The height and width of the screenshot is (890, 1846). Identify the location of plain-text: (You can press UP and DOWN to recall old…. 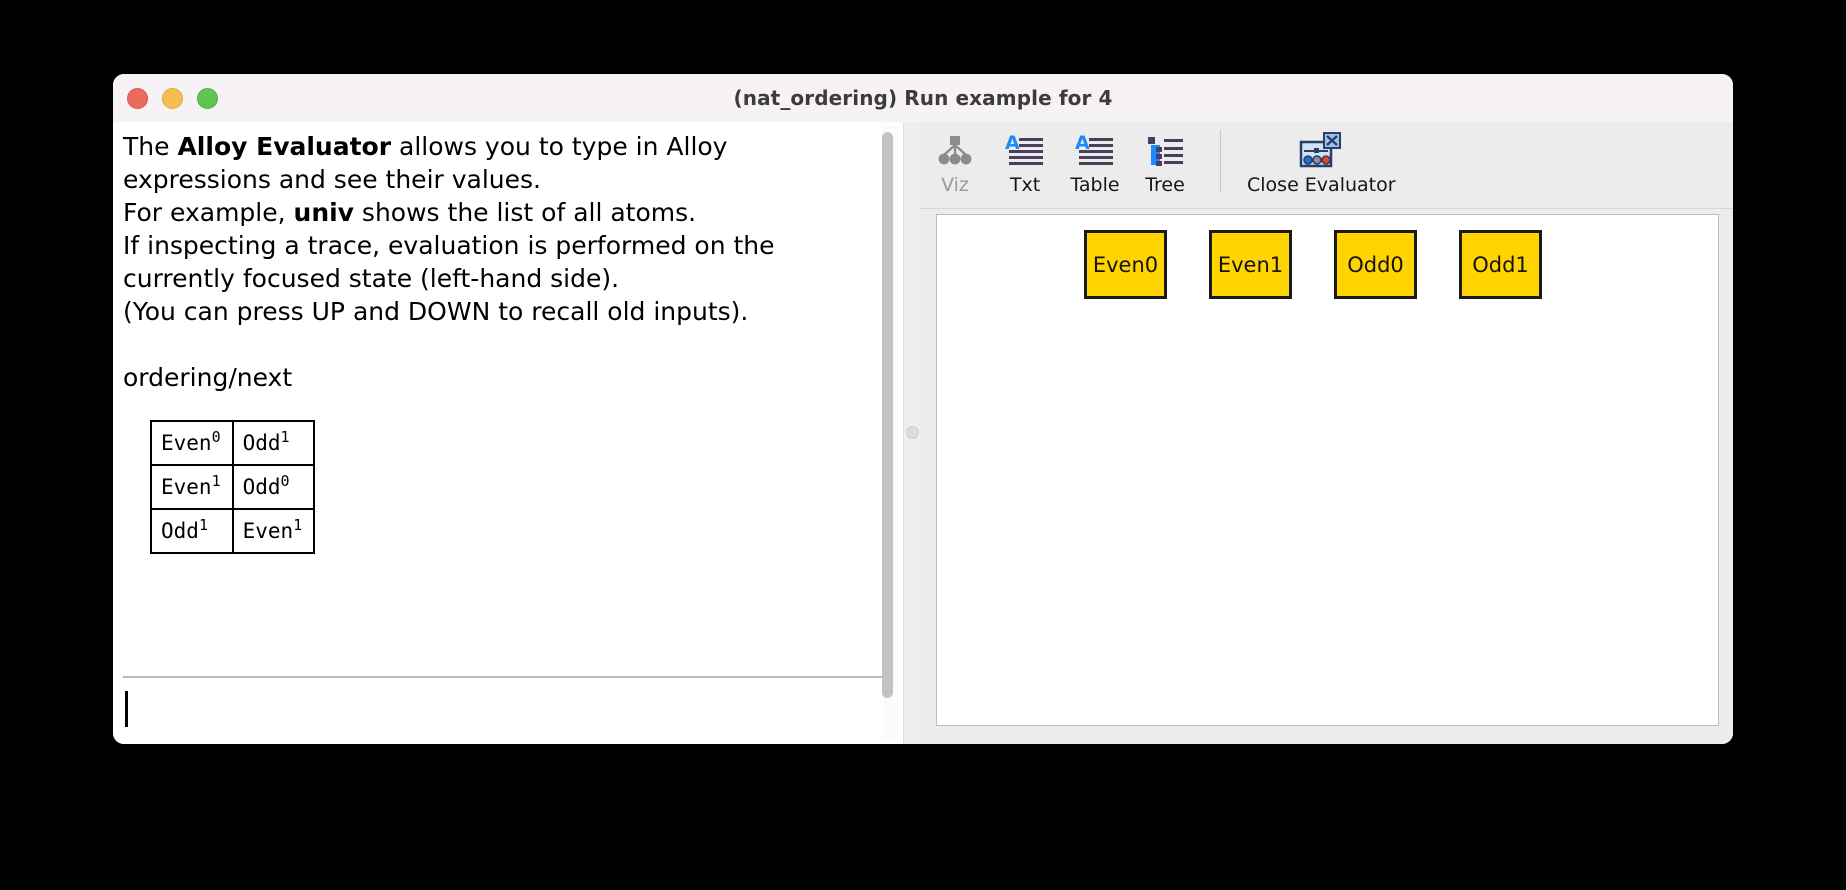
(436, 311).